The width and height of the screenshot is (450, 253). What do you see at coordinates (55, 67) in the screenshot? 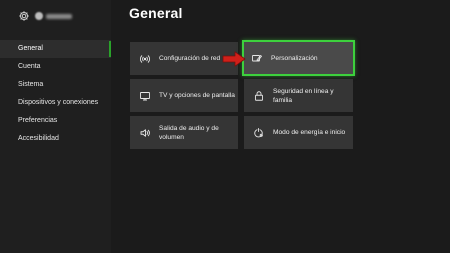
I see `sidebar-item-cuenta: Cuenta` at bounding box center [55, 67].